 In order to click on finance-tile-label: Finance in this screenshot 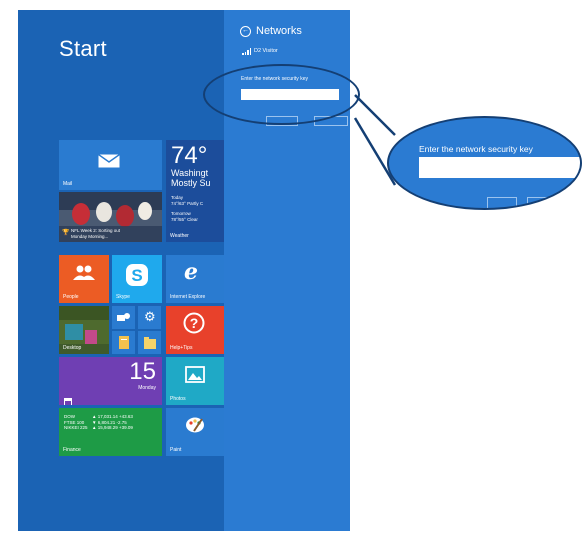, I will do `click(72, 450)`.